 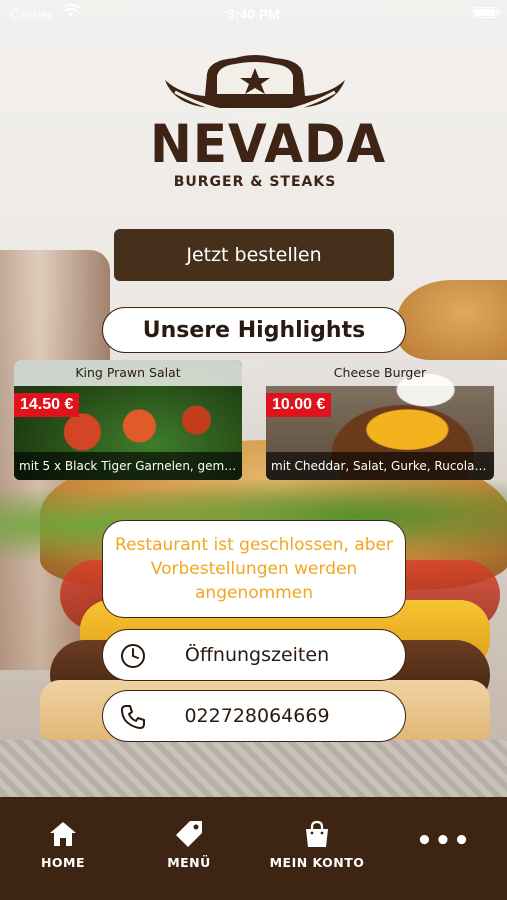 I want to click on dish-name: Cheese Burger, so click(x=380, y=373).